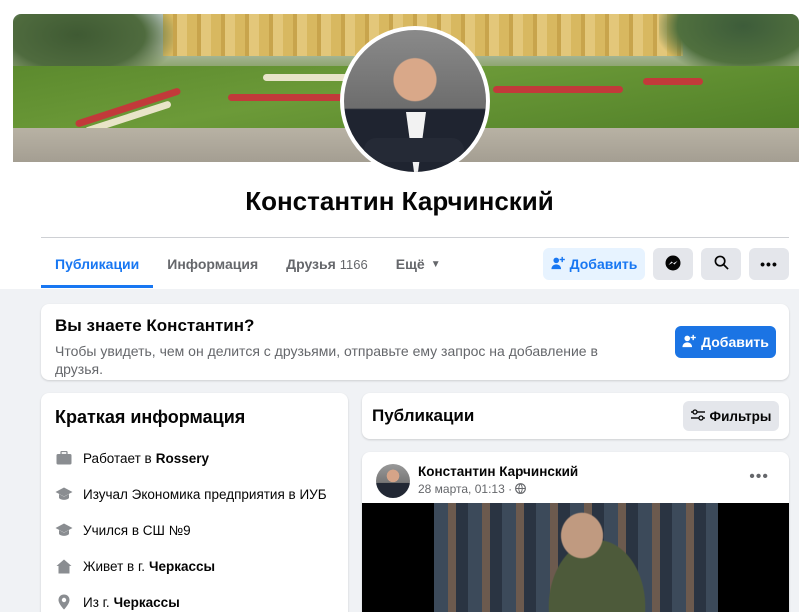  What do you see at coordinates (597, 557) in the screenshot?
I see `post-video-subject` at bounding box center [597, 557].